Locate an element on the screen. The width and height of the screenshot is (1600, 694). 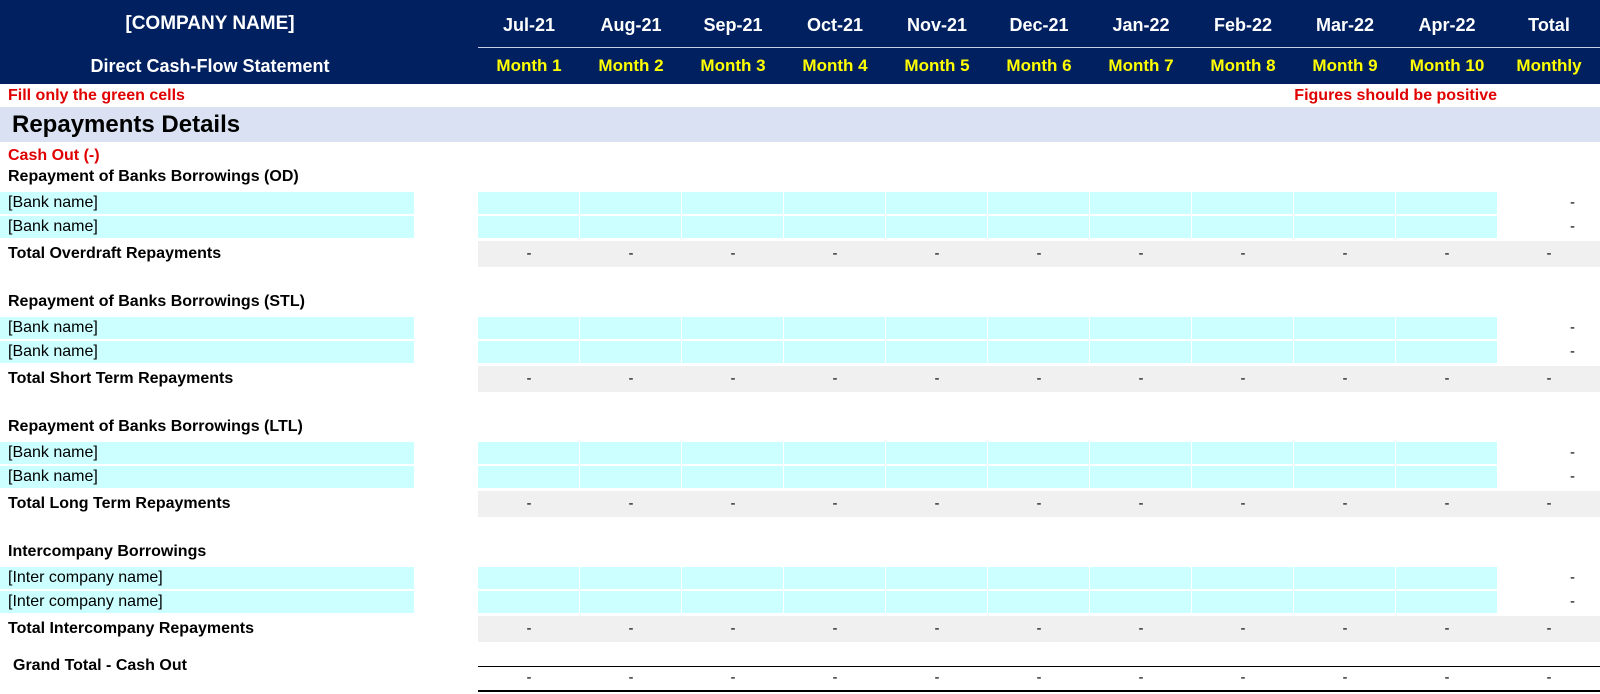
group-title-4: Intercompany Borrowings is located at coordinates (107, 551).